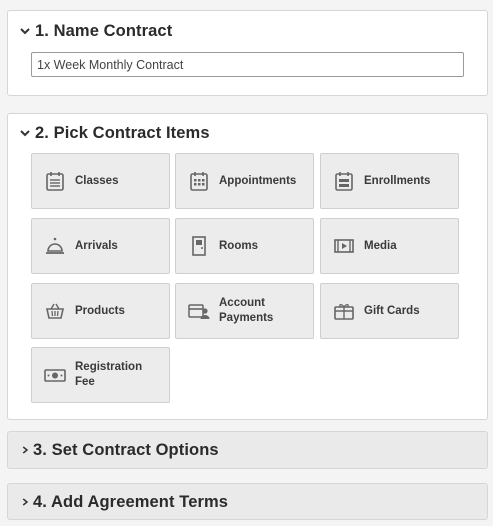 The width and height of the screenshot is (493, 526). I want to click on tile-label: Arrivals, so click(96, 245).